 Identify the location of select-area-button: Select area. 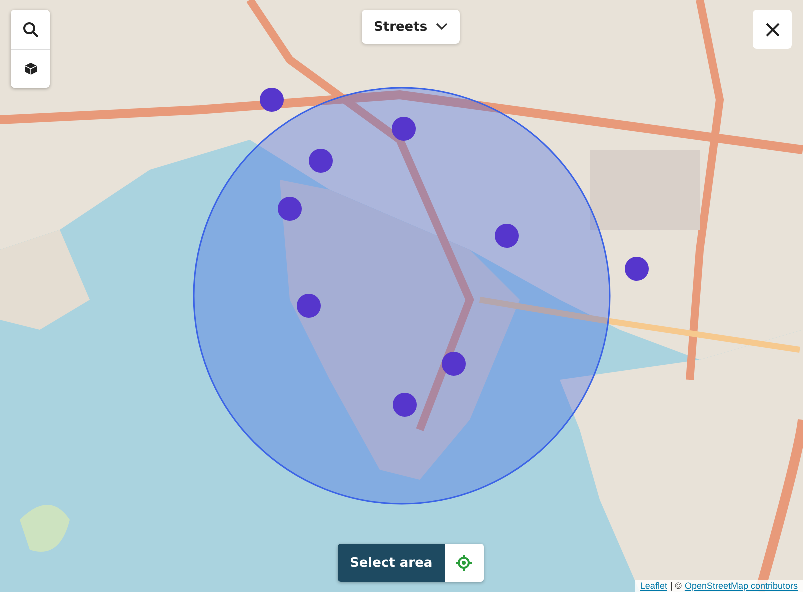
(391, 563).